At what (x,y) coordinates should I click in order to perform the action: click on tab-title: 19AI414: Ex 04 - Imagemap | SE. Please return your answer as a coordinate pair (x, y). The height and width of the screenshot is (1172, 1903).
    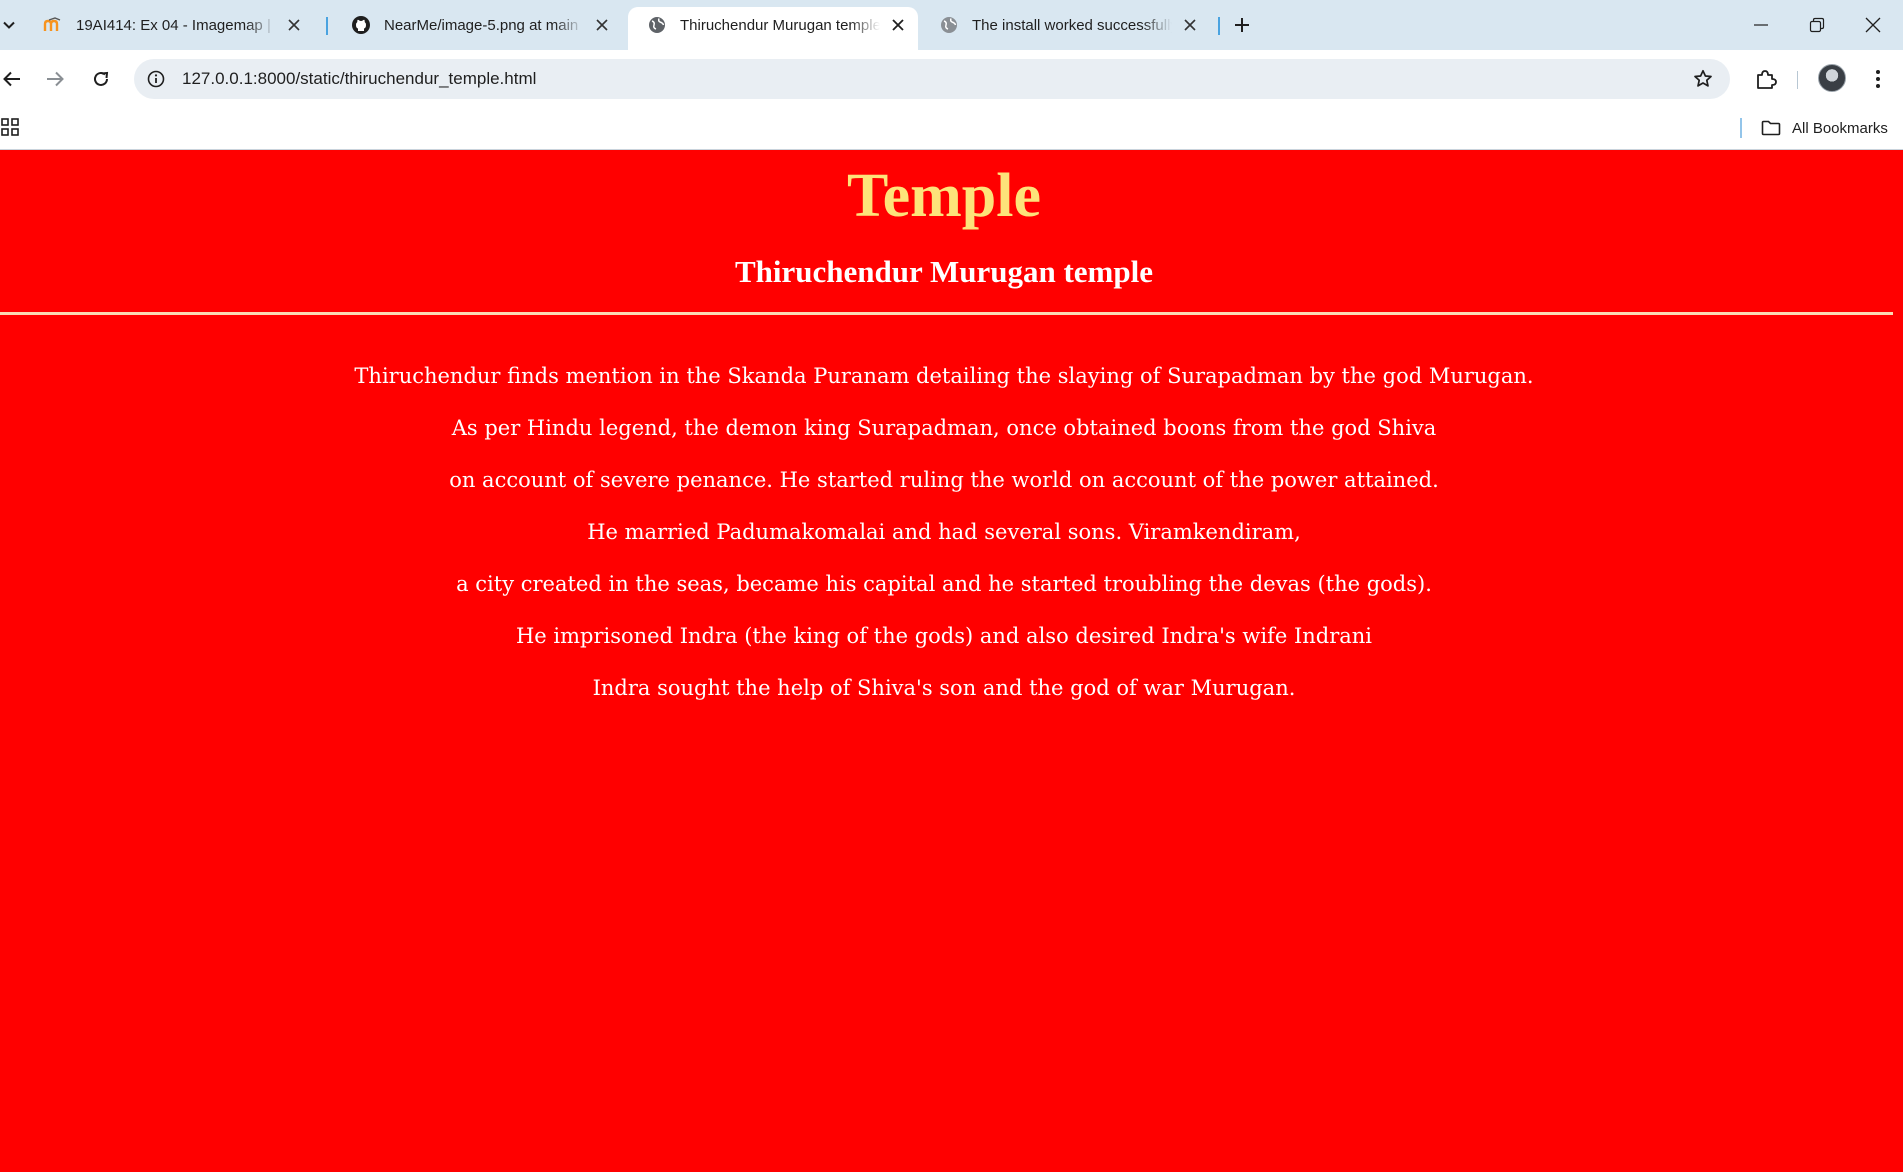
    Looking at the image, I should click on (176, 25).